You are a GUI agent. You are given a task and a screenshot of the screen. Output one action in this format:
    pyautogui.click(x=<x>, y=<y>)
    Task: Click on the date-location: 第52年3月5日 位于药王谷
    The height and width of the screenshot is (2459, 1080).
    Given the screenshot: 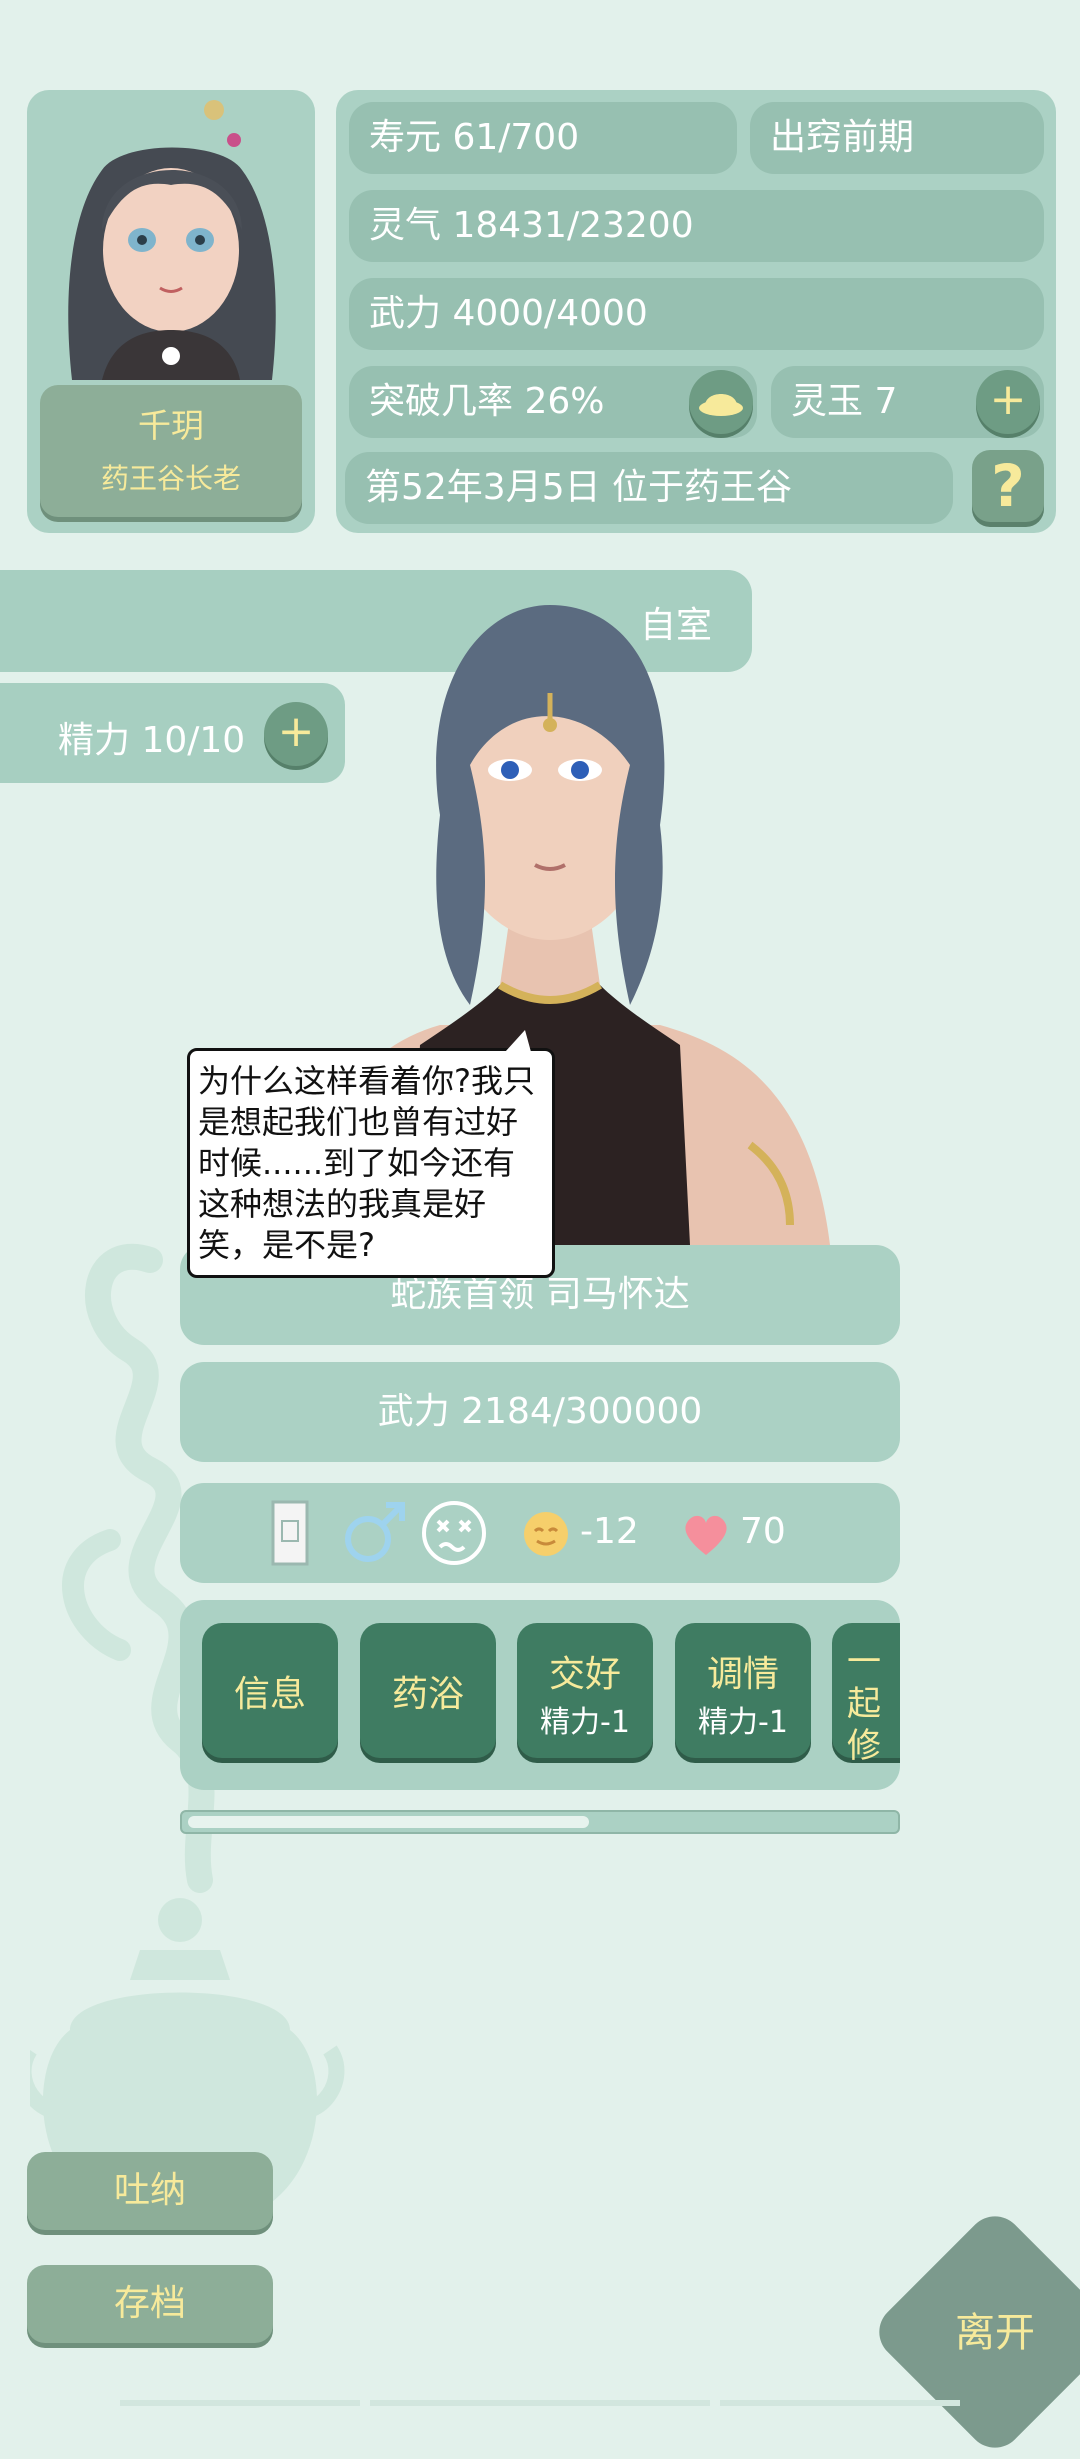 What is the action you would take?
    pyautogui.click(x=649, y=488)
    